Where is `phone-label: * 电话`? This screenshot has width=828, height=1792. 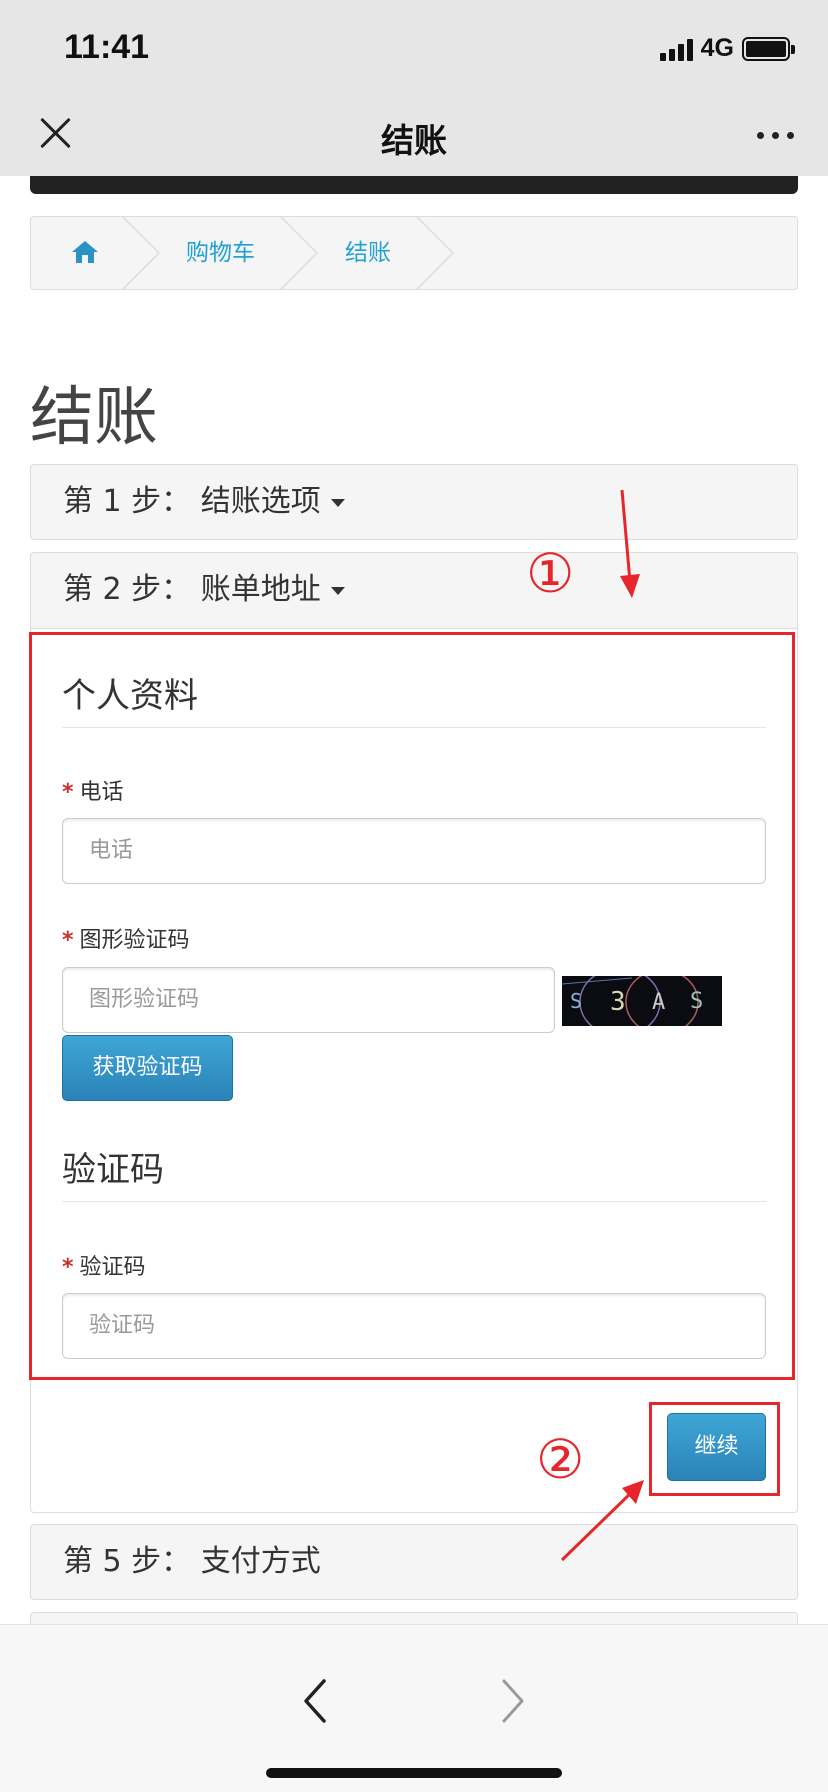 phone-label: * 电话 is located at coordinates (93, 790).